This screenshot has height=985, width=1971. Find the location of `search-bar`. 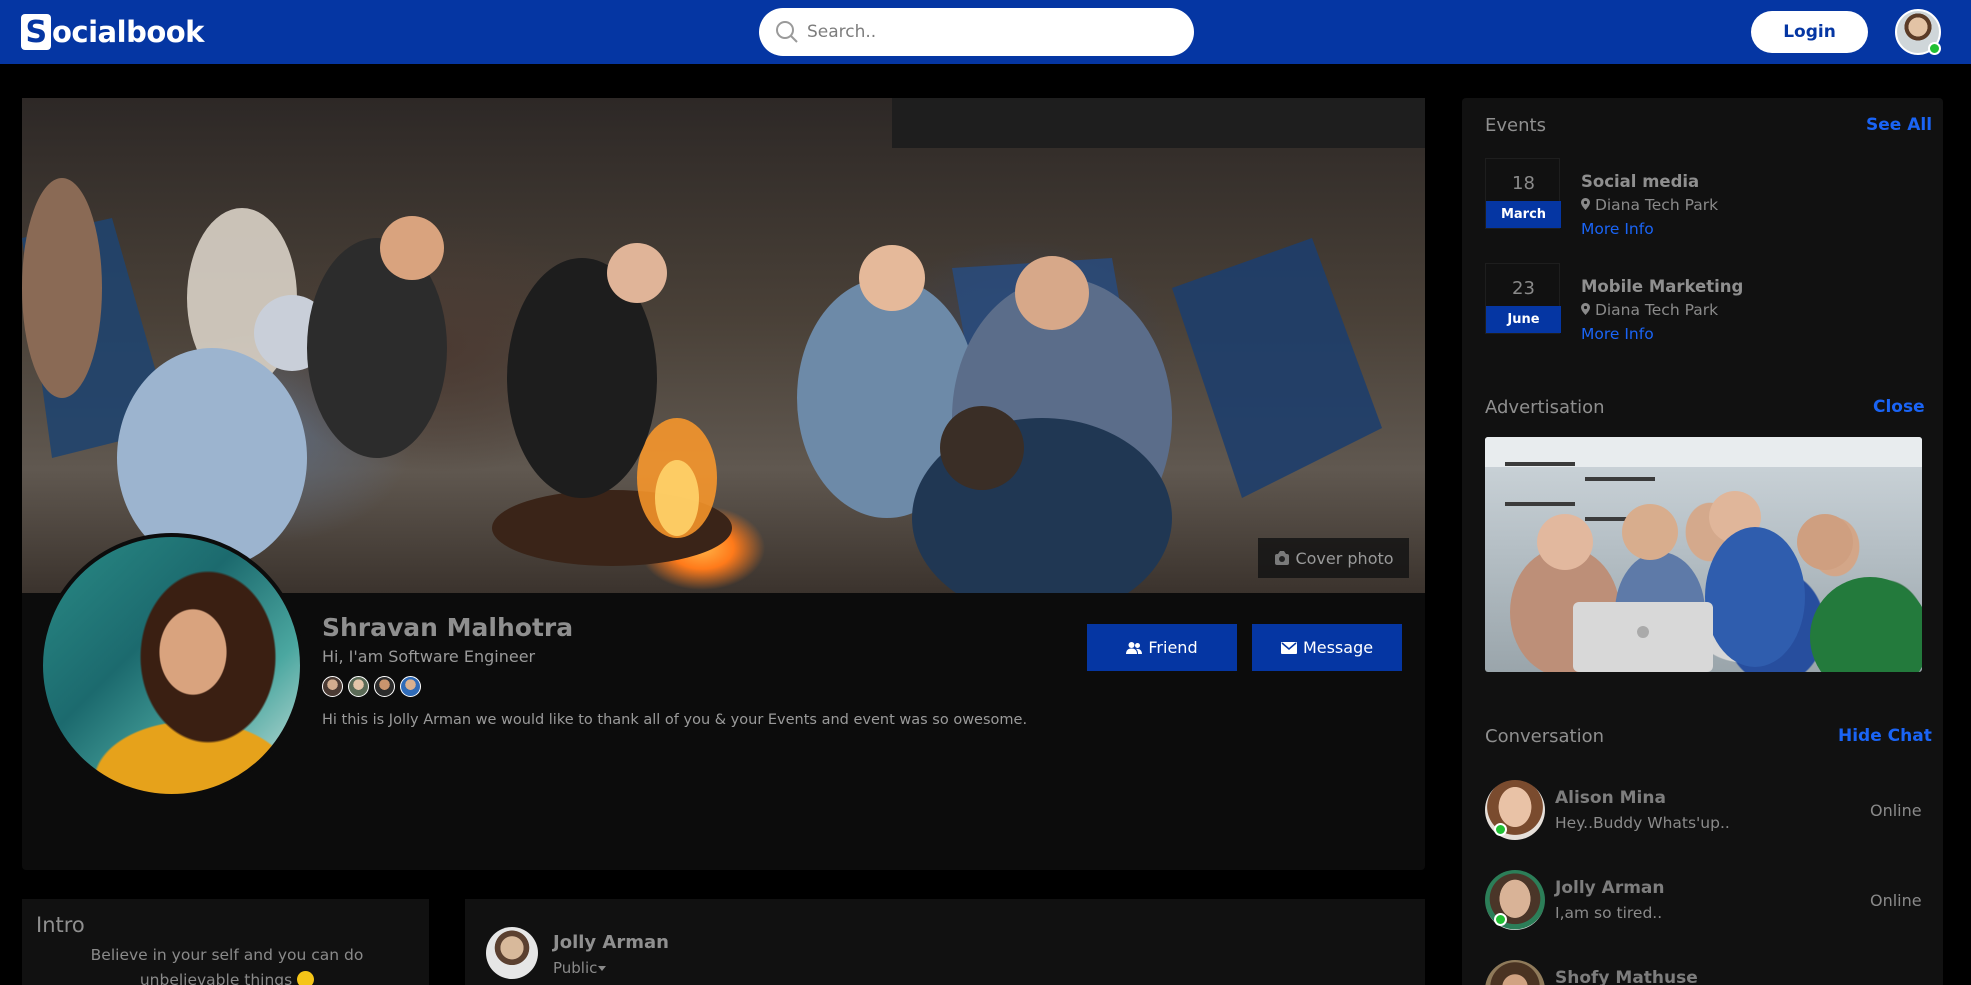

search-bar is located at coordinates (976, 32).